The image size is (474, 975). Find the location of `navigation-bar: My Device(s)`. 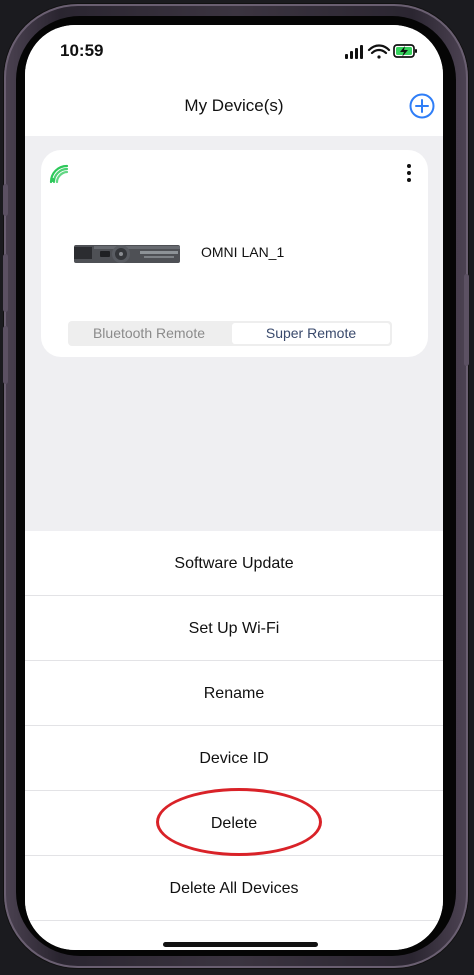

navigation-bar: My Device(s) is located at coordinates (234, 110).